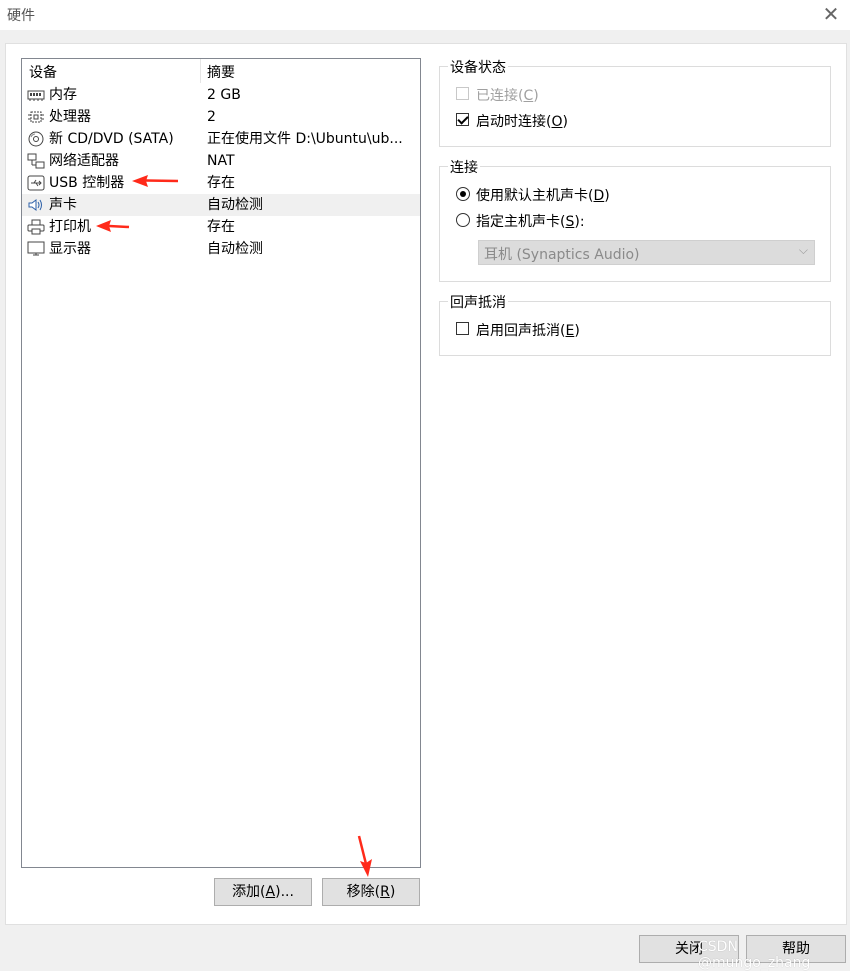 This screenshot has width=850, height=971. What do you see at coordinates (155, 181) in the screenshot?
I see `annotation-arrow-usb` at bounding box center [155, 181].